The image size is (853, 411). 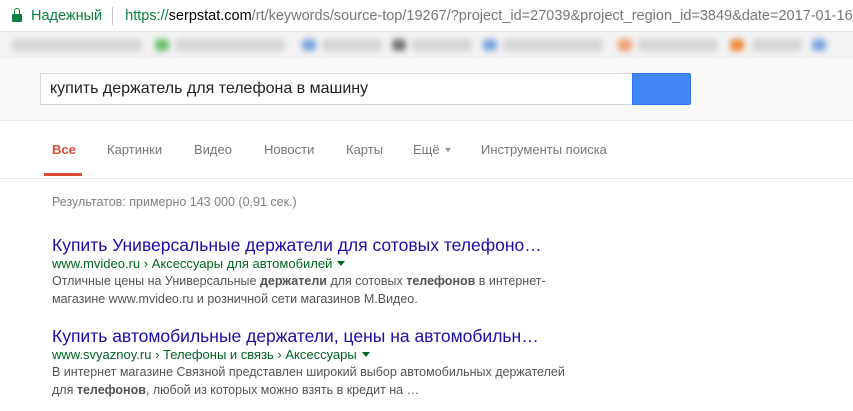 I want to click on url-host: serpstat.com, so click(x=210, y=15).